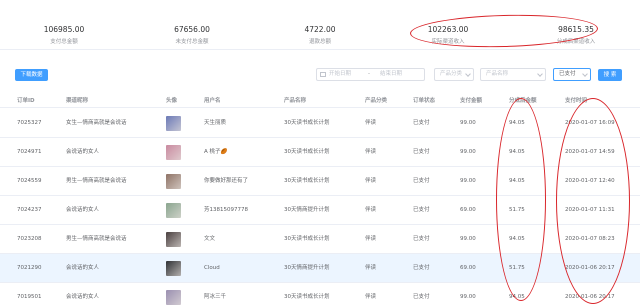 This screenshot has height=305, width=640. Describe the element at coordinates (391, 74) in the screenshot. I see `date-end-input: 结束日期` at that location.